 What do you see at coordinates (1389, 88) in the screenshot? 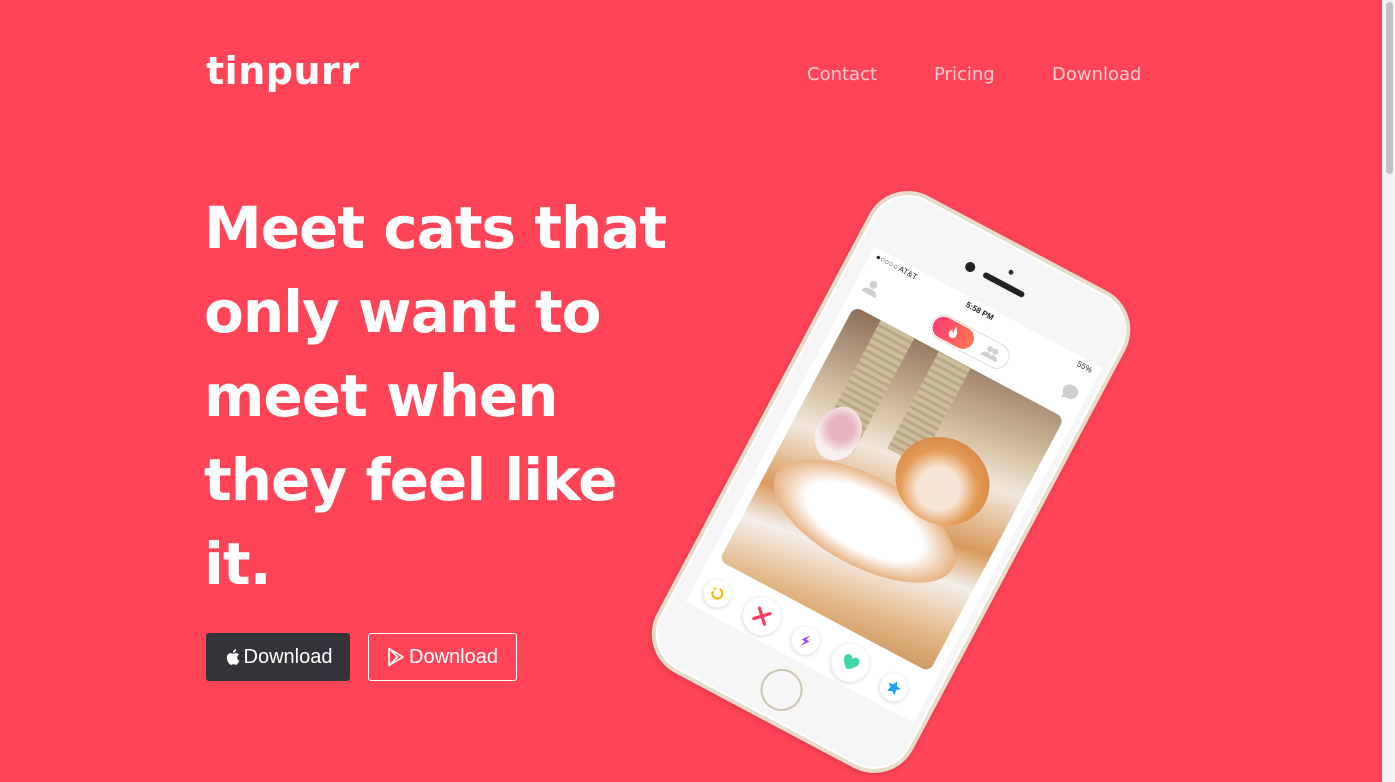
I see `scrollbar-thumb` at bounding box center [1389, 88].